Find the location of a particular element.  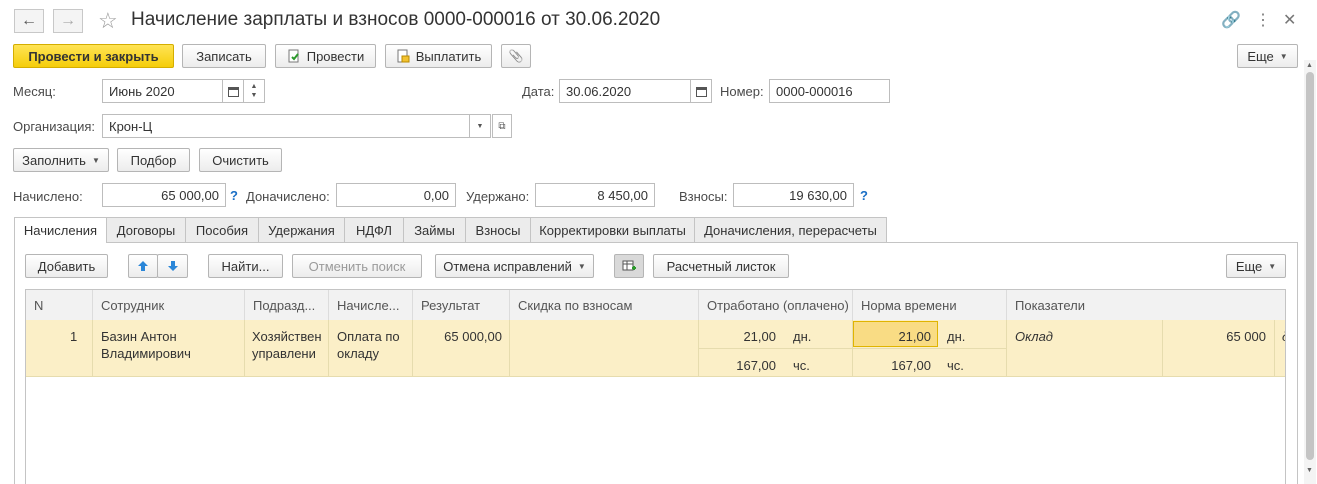

more-button: Еще ▼ is located at coordinates (1267, 56).